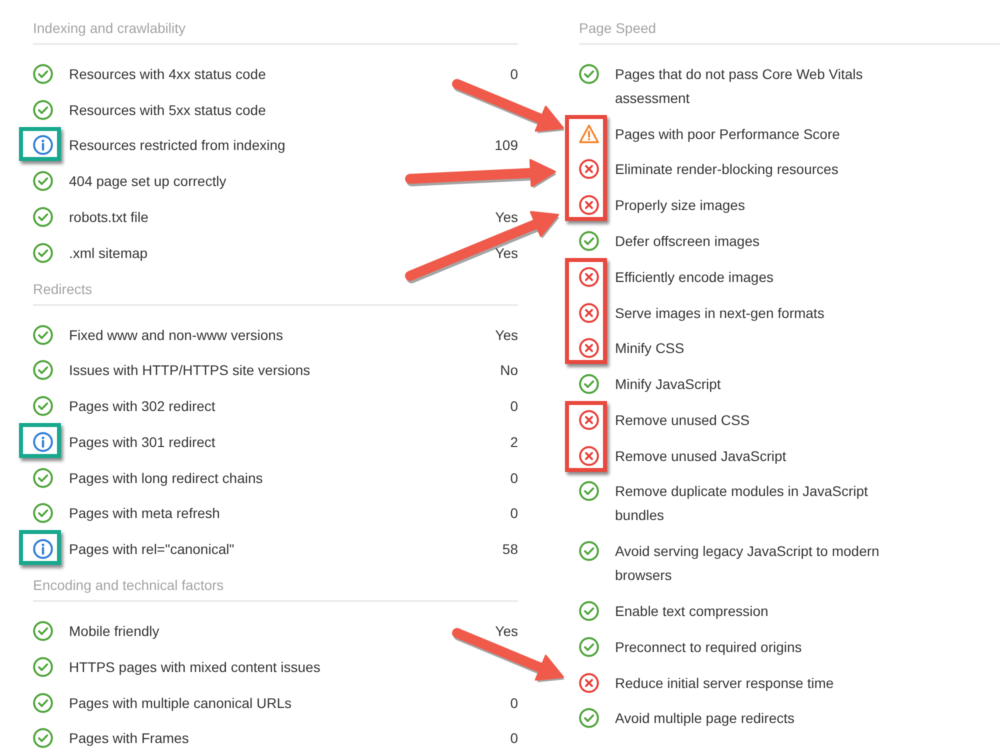  What do you see at coordinates (719, 313) in the screenshot?
I see `check-label: Serve images in next-gen formats` at bounding box center [719, 313].